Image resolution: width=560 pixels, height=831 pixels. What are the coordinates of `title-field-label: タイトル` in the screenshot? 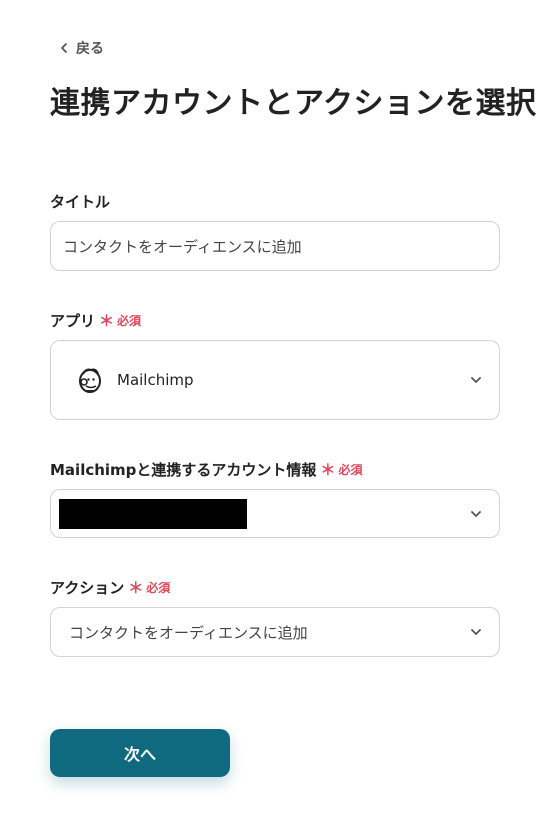 It's located at (80, 201).